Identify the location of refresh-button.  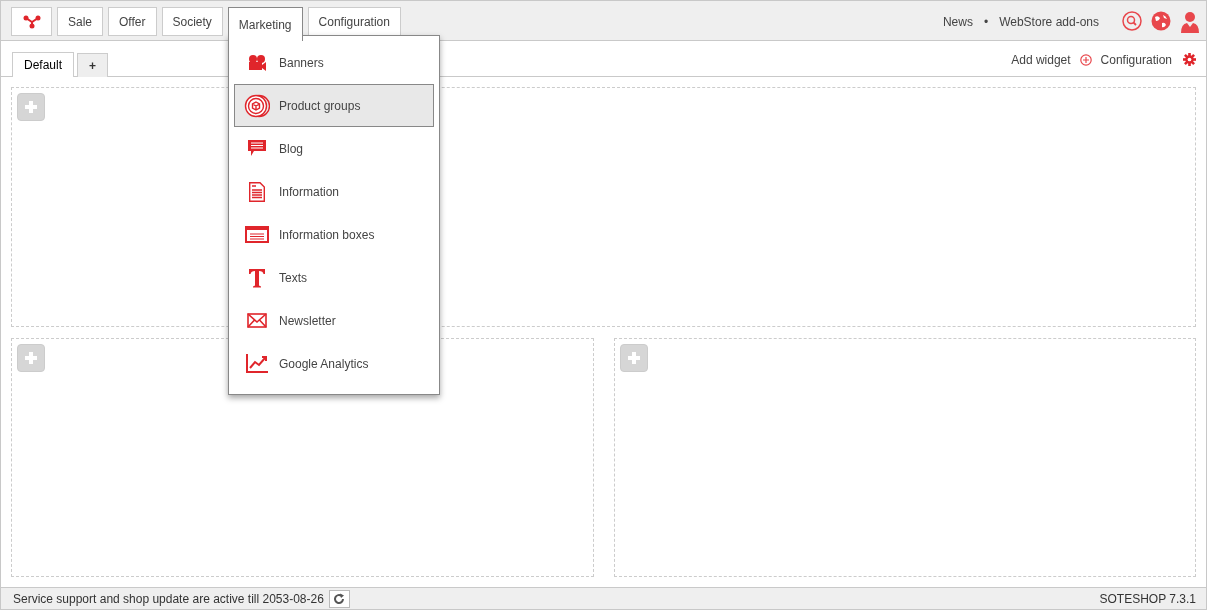
(339, 598).